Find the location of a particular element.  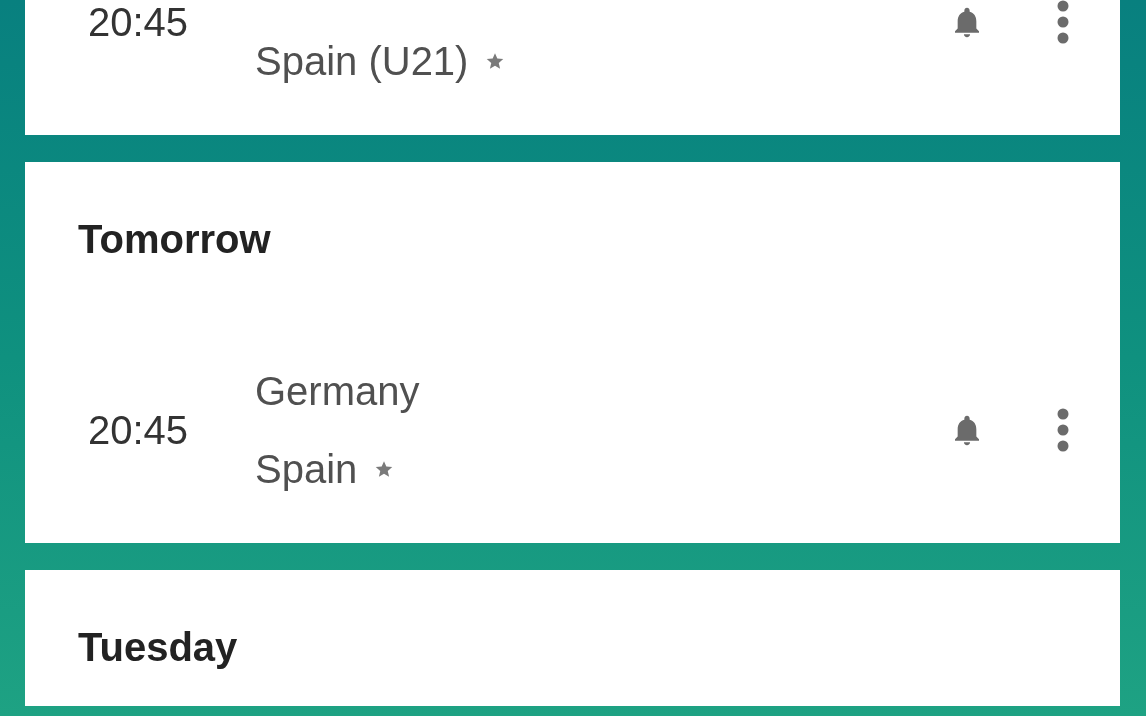

team-name: Germany is located at coordinates (337, 391).